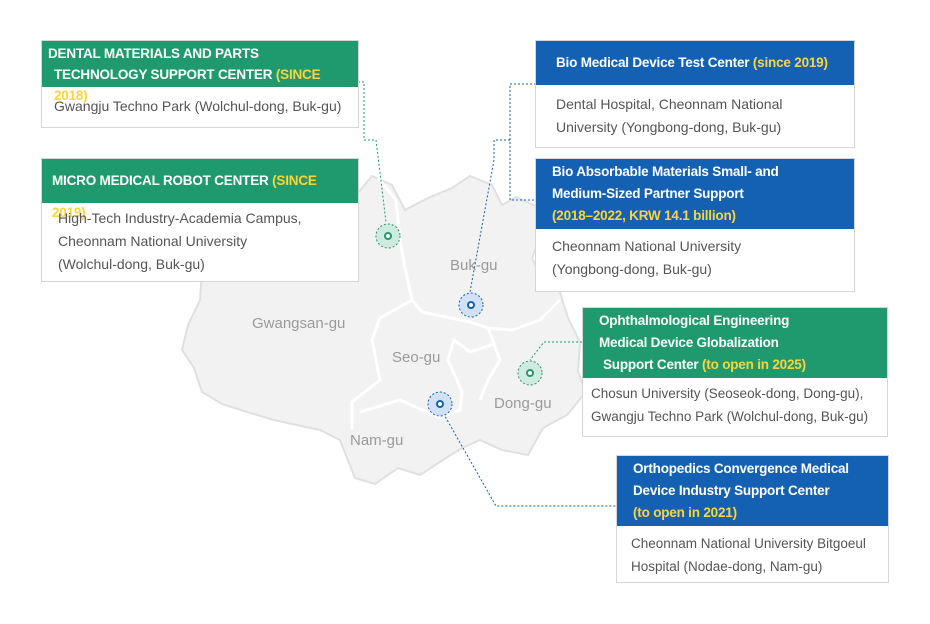  Describe the element at coordinates (180, 218) in the screenshot. I see `card-robot-location-line1: High-Tech Industry-Academia Campus,` at that location.